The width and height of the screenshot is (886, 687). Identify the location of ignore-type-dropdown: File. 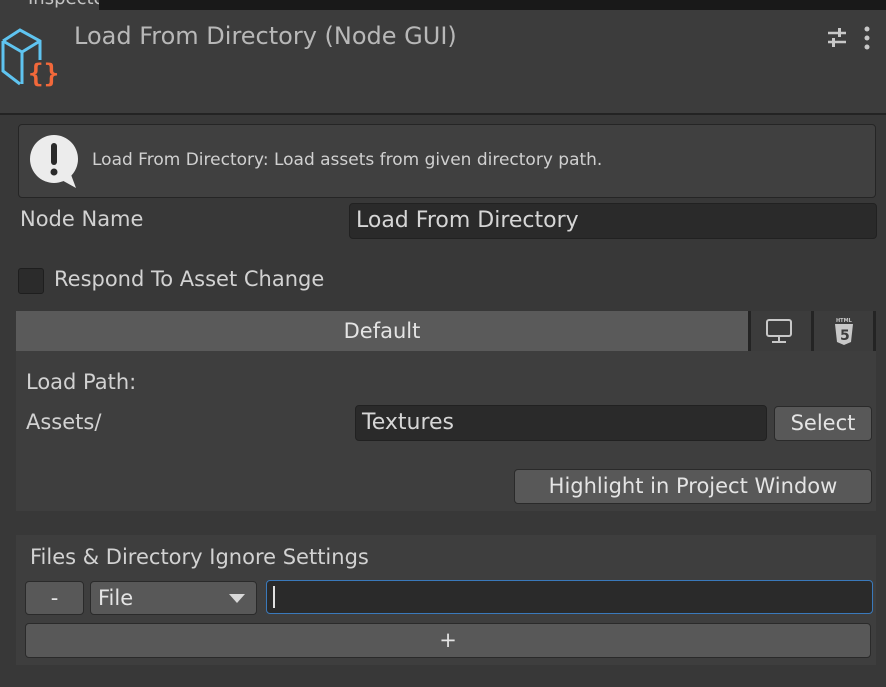
(173, 598).